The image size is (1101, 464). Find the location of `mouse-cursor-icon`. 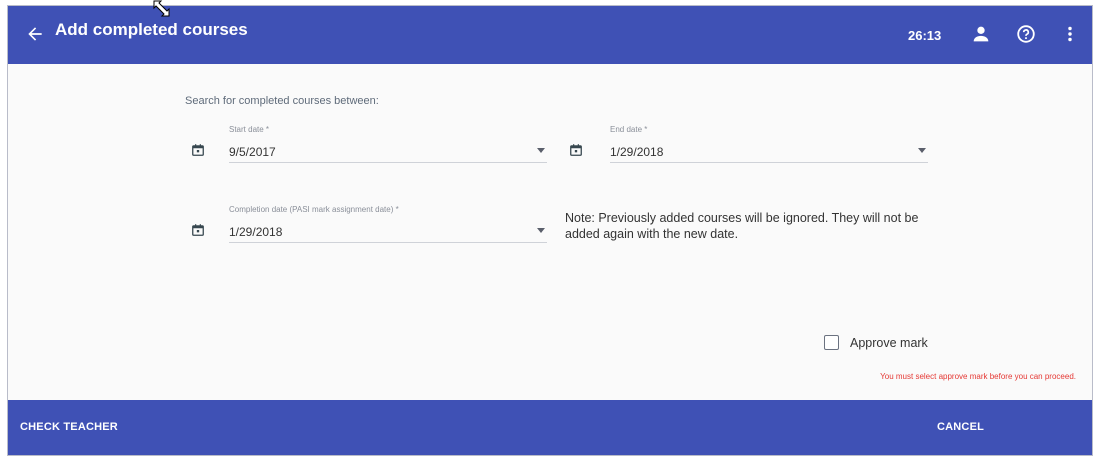

mouse-cursor-icon is located at coordinates (161, 8).